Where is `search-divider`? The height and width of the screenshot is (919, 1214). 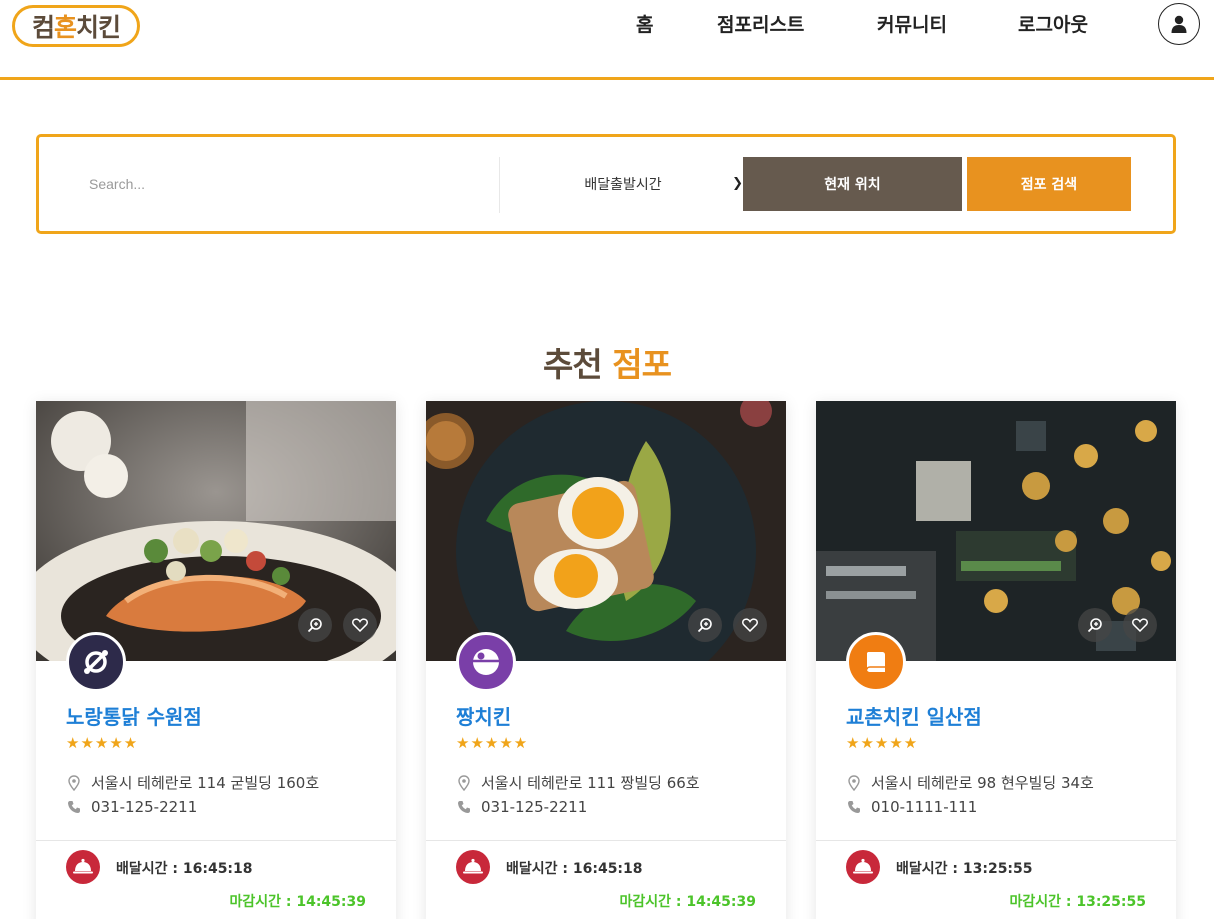 search-divider is located at coordinates (499, 185).